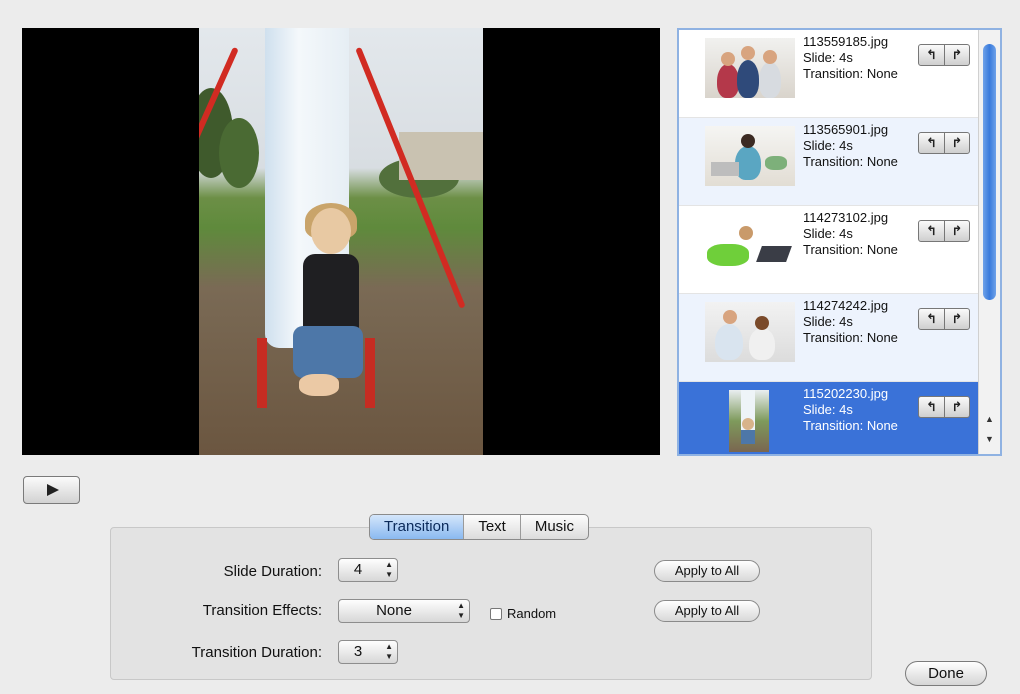 The width and height of the screenshot is (1020, 694). I want to click on tab-text: Text, so click(491, 527).